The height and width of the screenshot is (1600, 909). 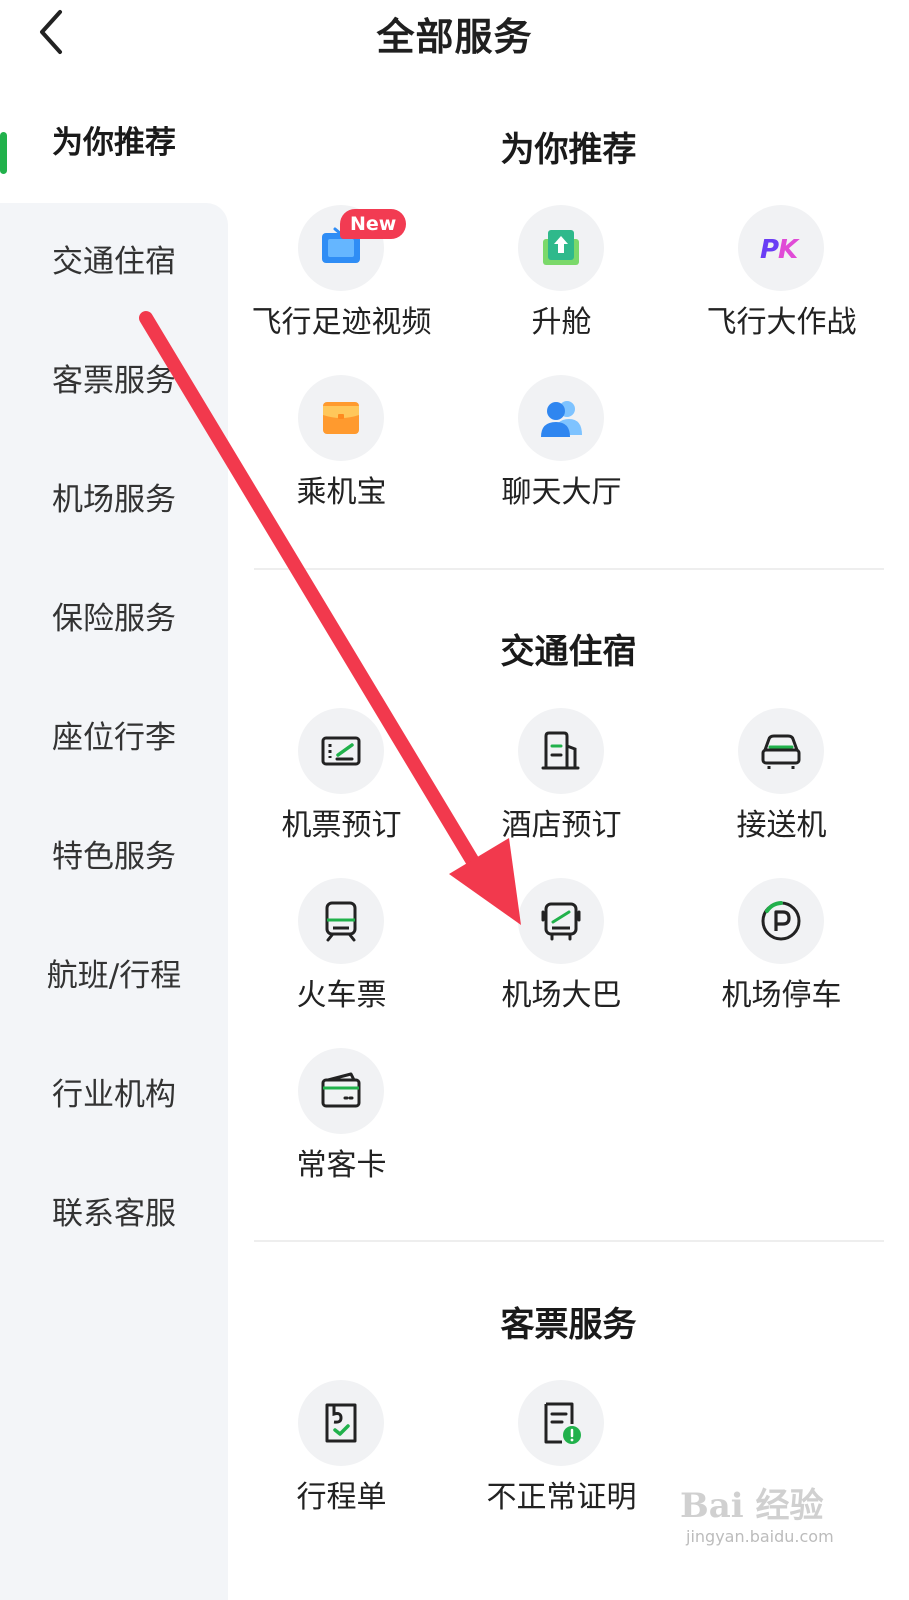 I want to click on sidebar-item-label: 行业机构, so click(x=114, y=1095).